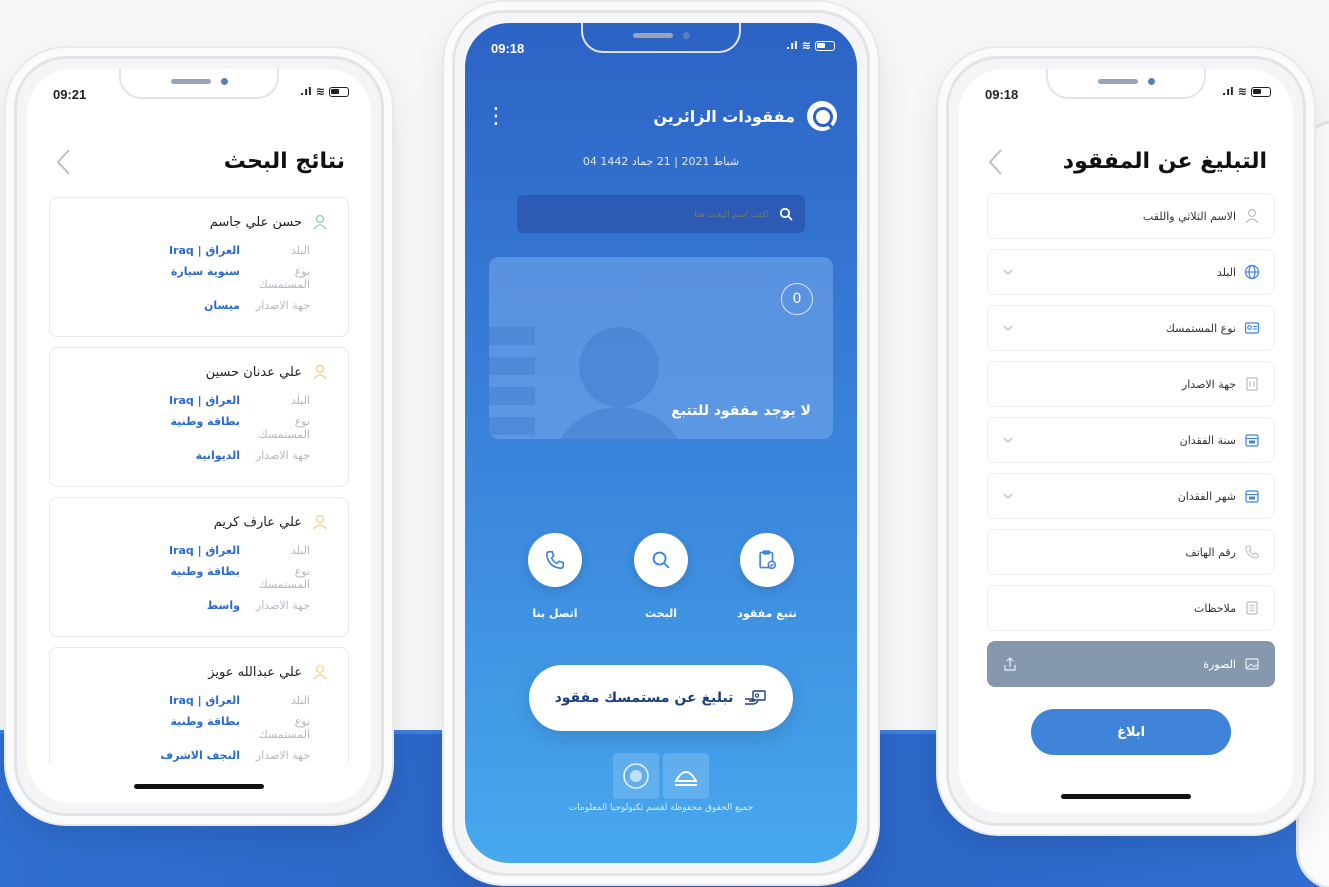  Describe the element at coordinates (1131, 608) in the screenshot. I see `notes-field: ملاحظات` at that location.